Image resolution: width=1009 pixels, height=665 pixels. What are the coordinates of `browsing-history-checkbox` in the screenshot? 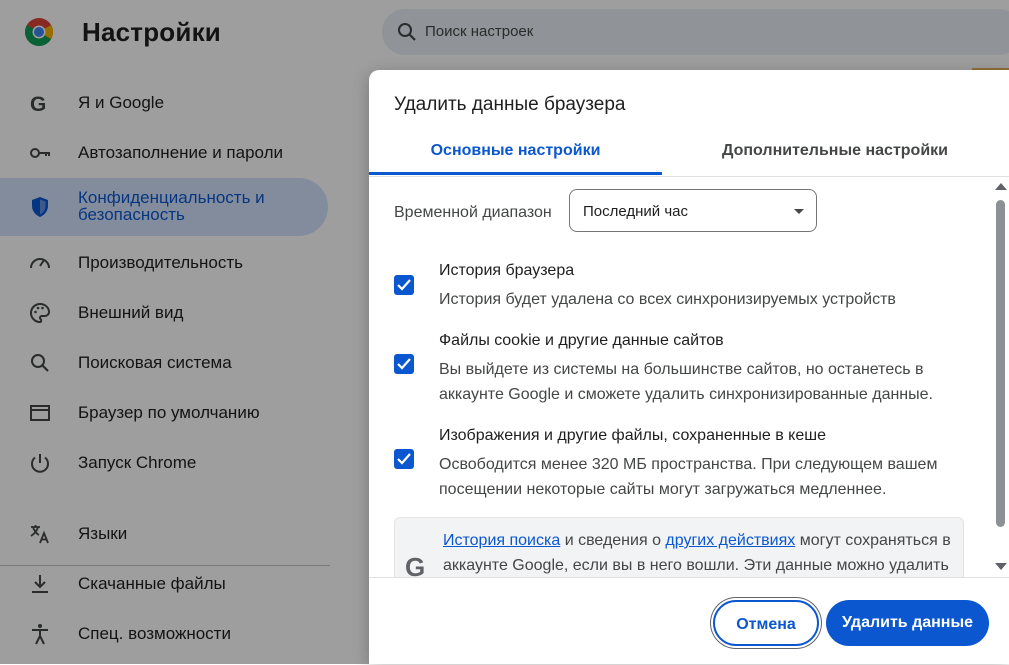 It's located at (404, 285).